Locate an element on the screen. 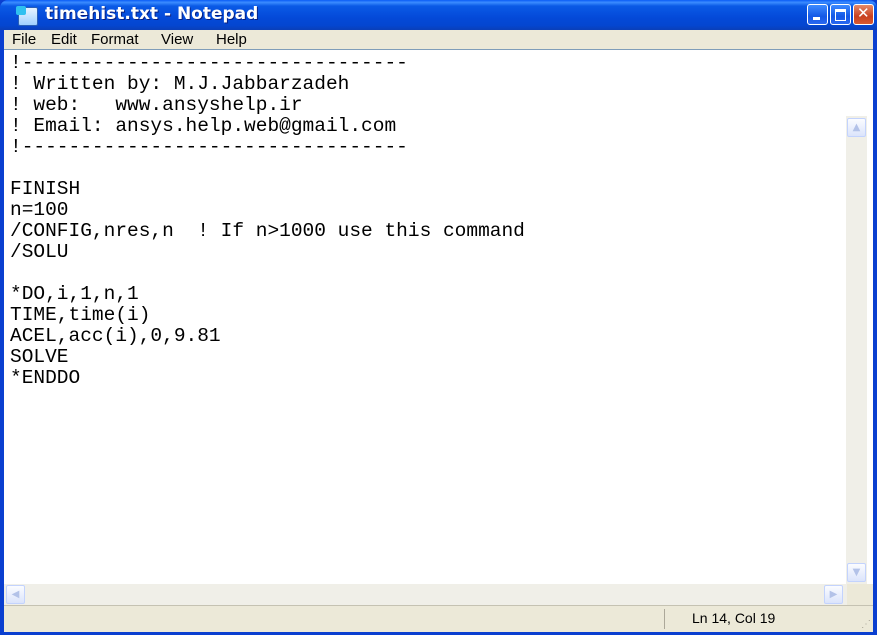 This screenshot has width=877, height=635. menu-file: File is located at coordinates (24, 39).